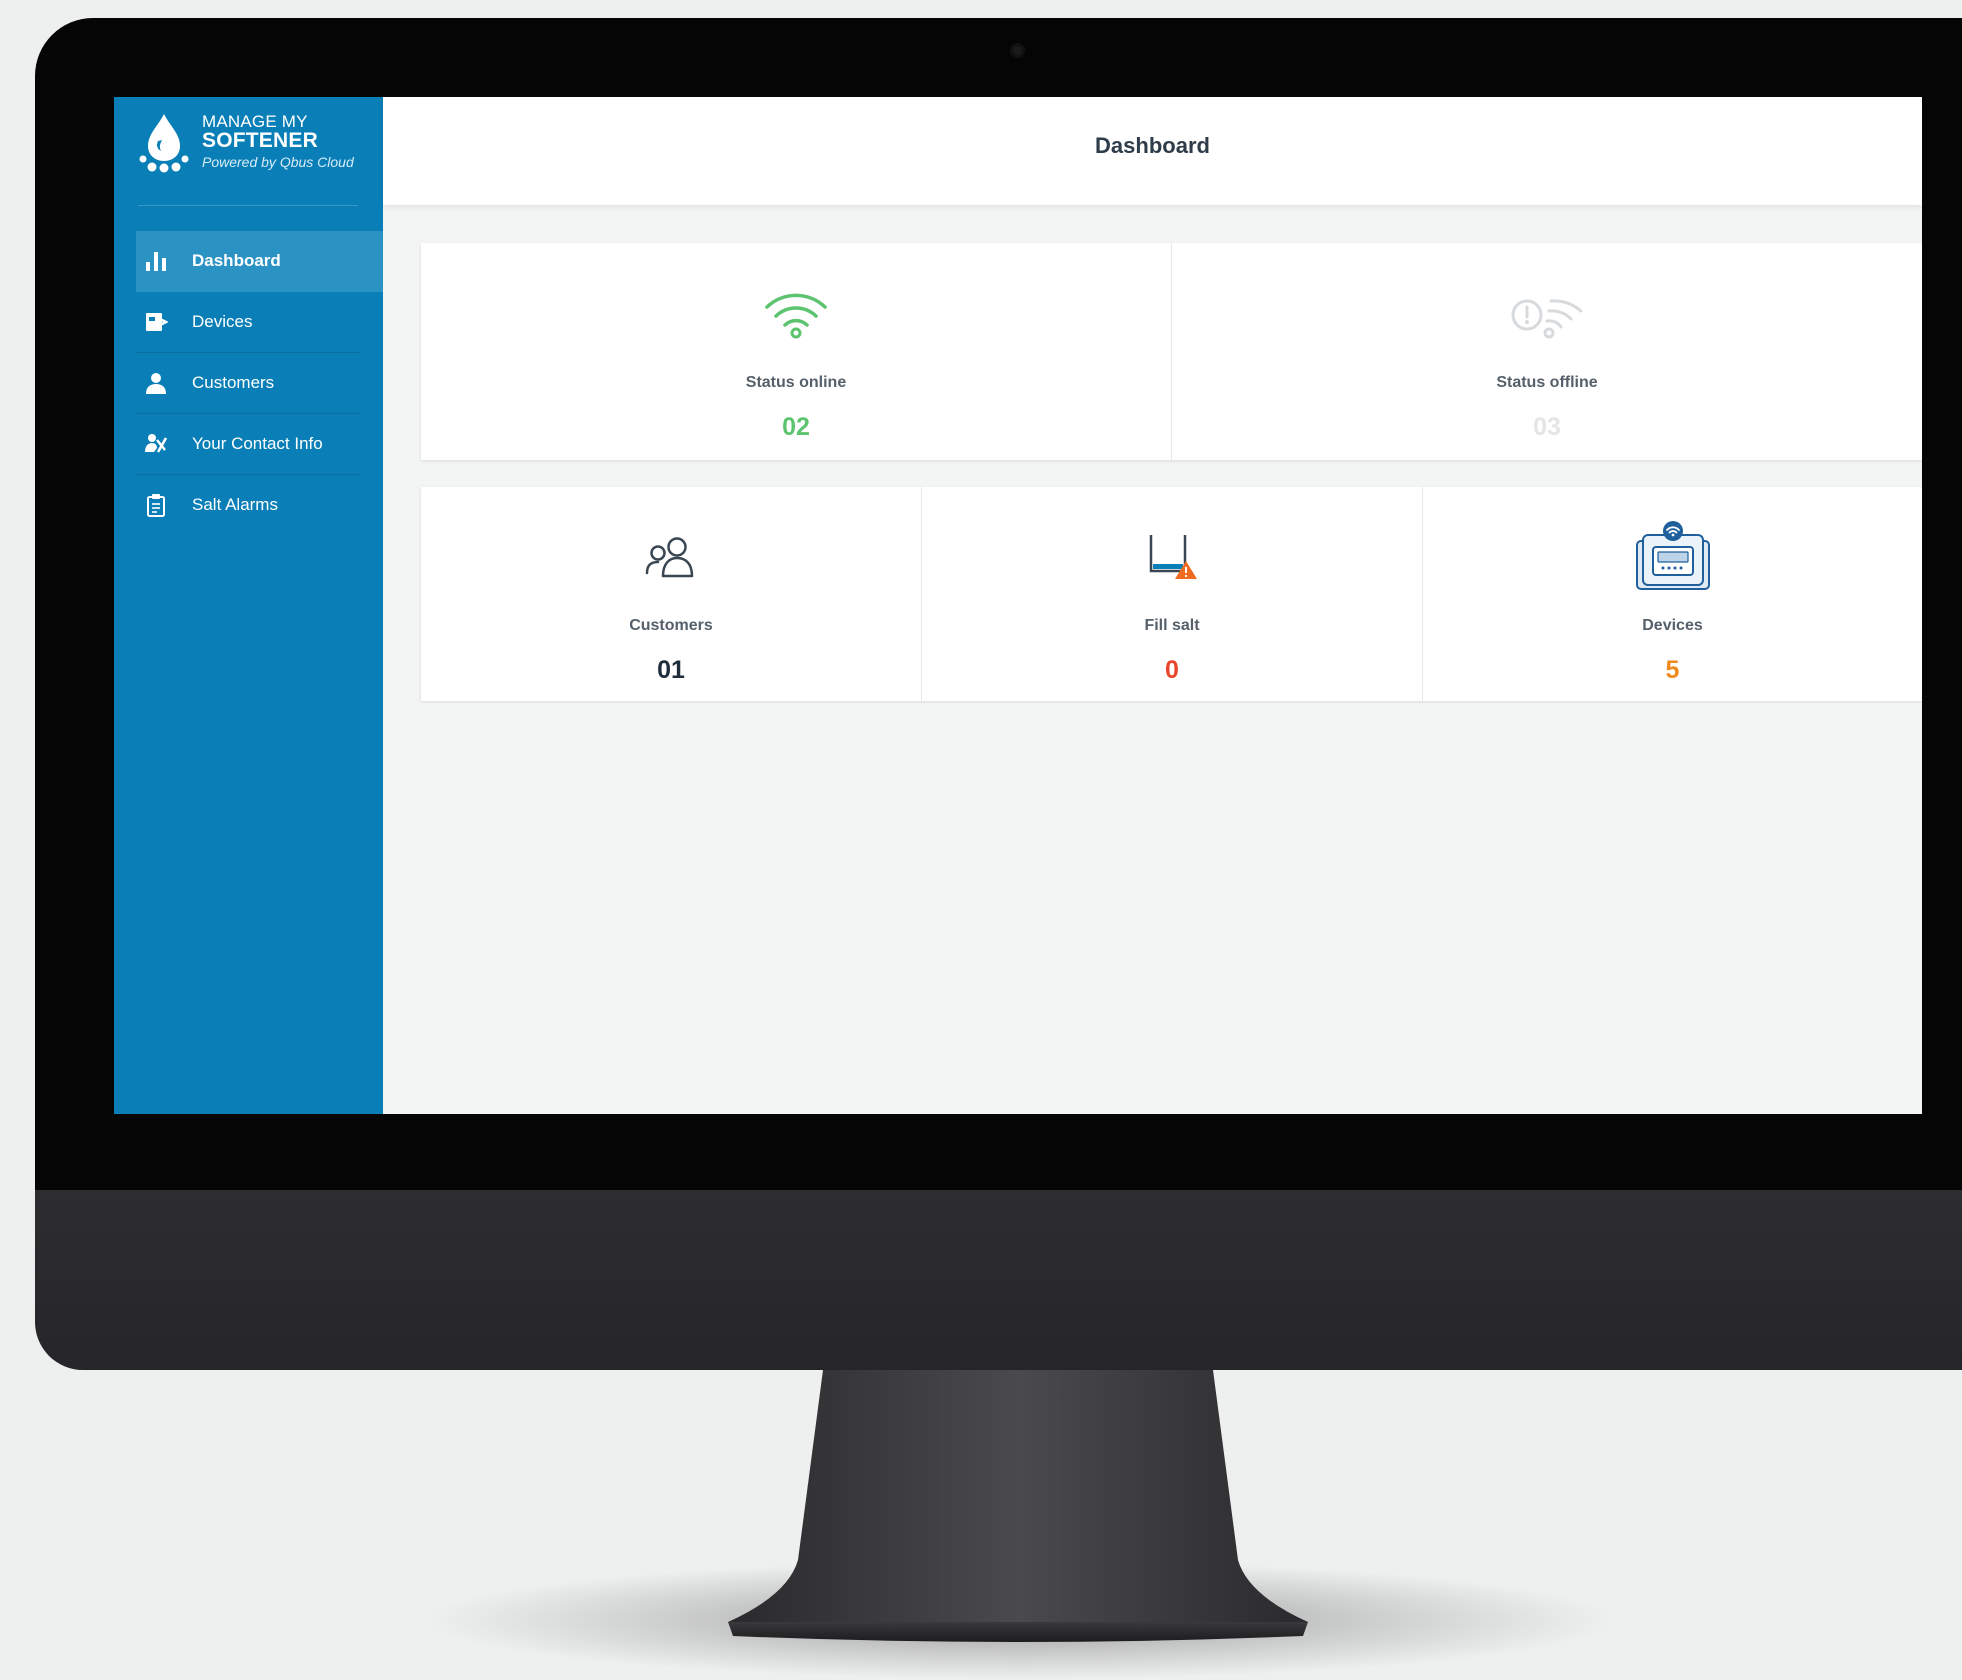 This screenshot has height=1680, width=1962. I want to click on status-online-label: Status online, so click(796, 382).